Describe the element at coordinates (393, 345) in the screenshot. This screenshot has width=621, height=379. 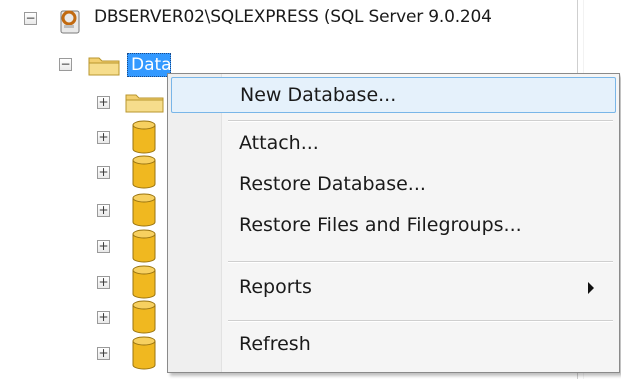
I see `menu-item-refresh: Refresh` at that location.